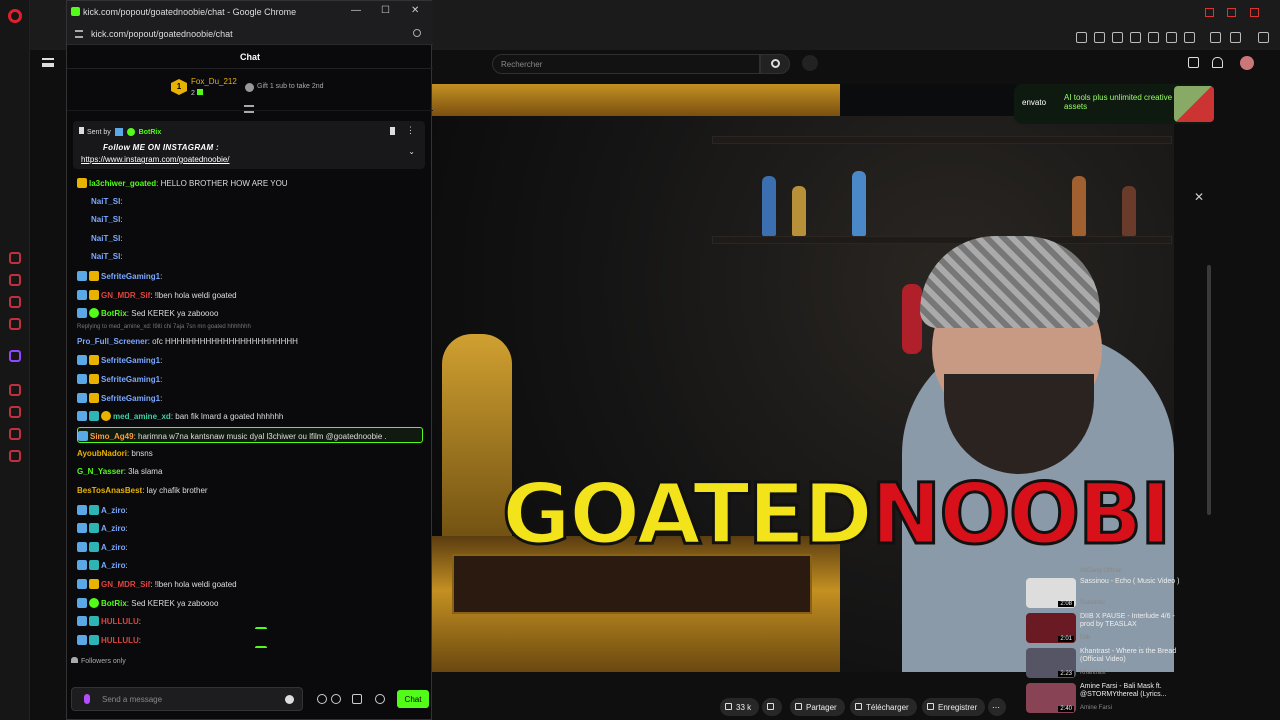  Describe the element at coordinates (1217, 62) in the screenshot. I see `notifications-icon` at that location.